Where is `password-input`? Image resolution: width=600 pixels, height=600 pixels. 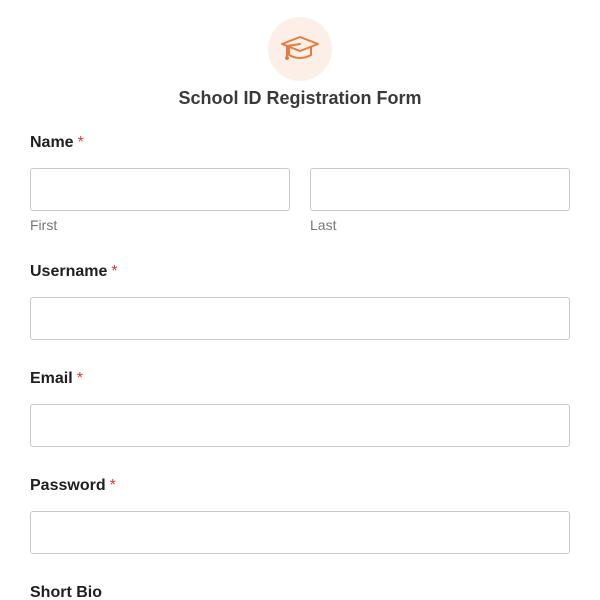 password-input is located at coordinates (300, 532).